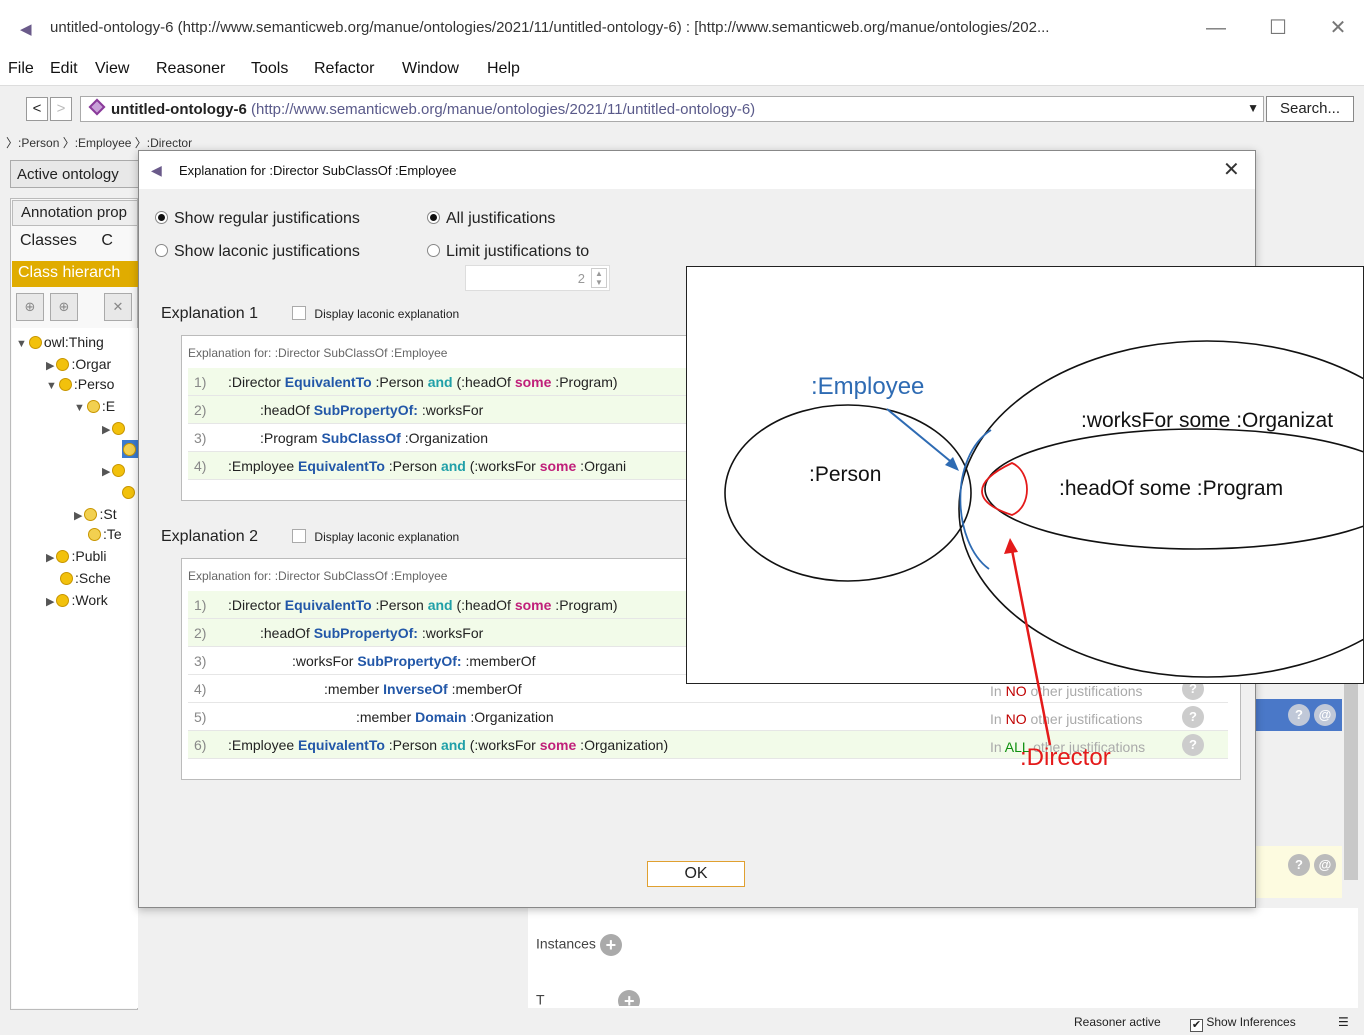 The height and width of the screenshot is (1035, 1364). Describe the element at coordinates (64, 307) in the screenshot. I see `add-sibling-icon: ⊕` at that location.